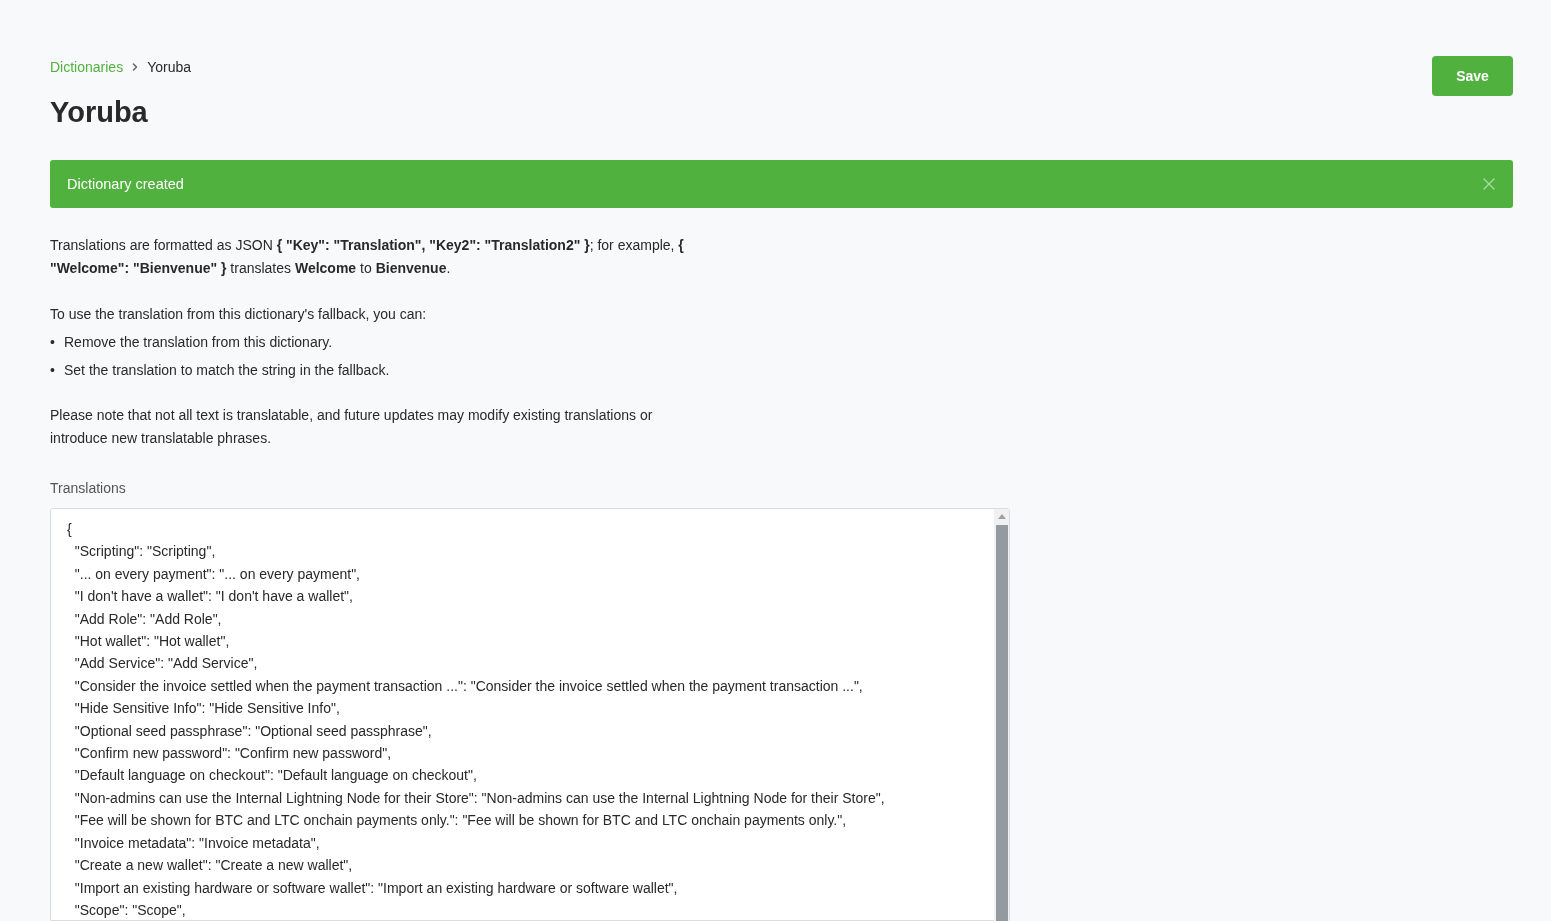 Image resolution: width=1551 pixels, height=921 pixels. Describe the element at coordinates (239, 314) in the screenshot. I see `fallback-description: To use the translation from this dictionary's fallback, you can:` at that location.